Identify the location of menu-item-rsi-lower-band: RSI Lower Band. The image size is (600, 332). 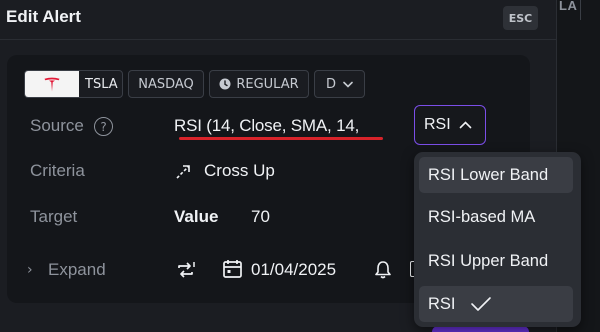
(496, 175).